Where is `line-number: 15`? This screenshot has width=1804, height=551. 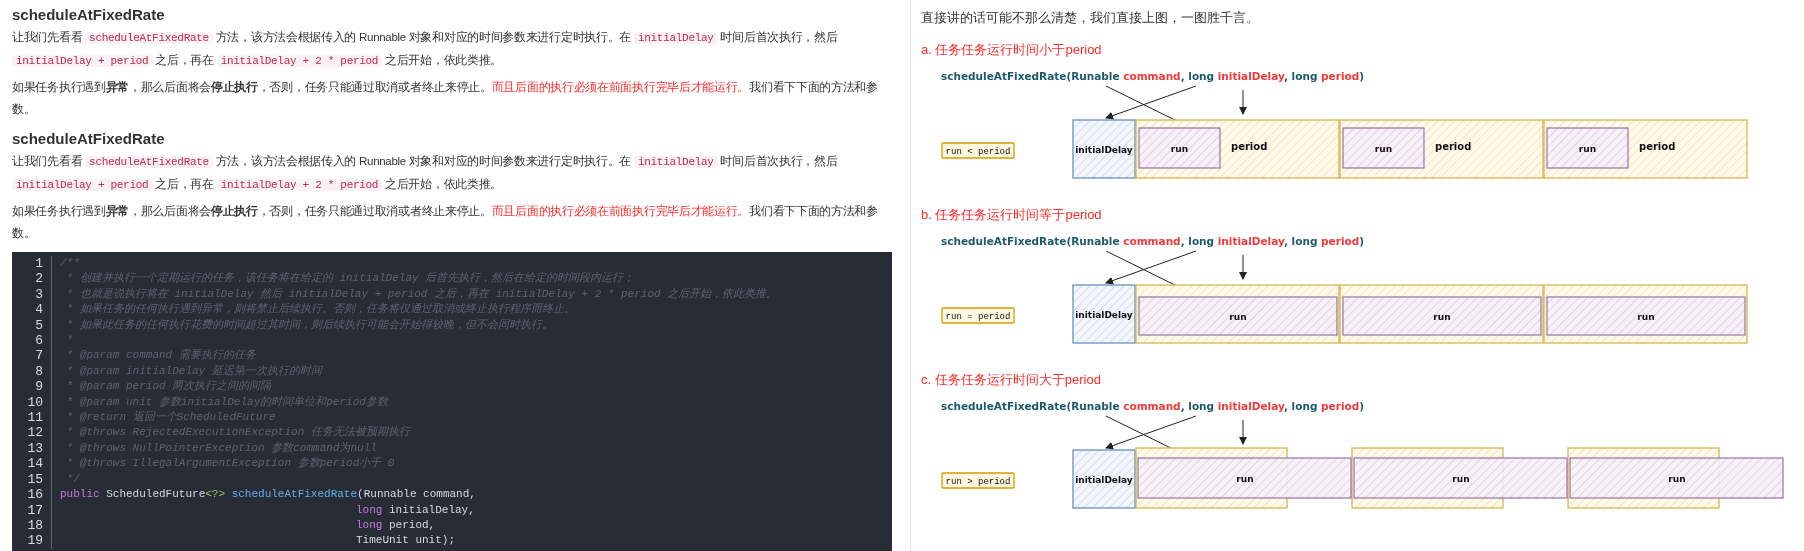 line-number: 15 is located at coordinates (32, 479).